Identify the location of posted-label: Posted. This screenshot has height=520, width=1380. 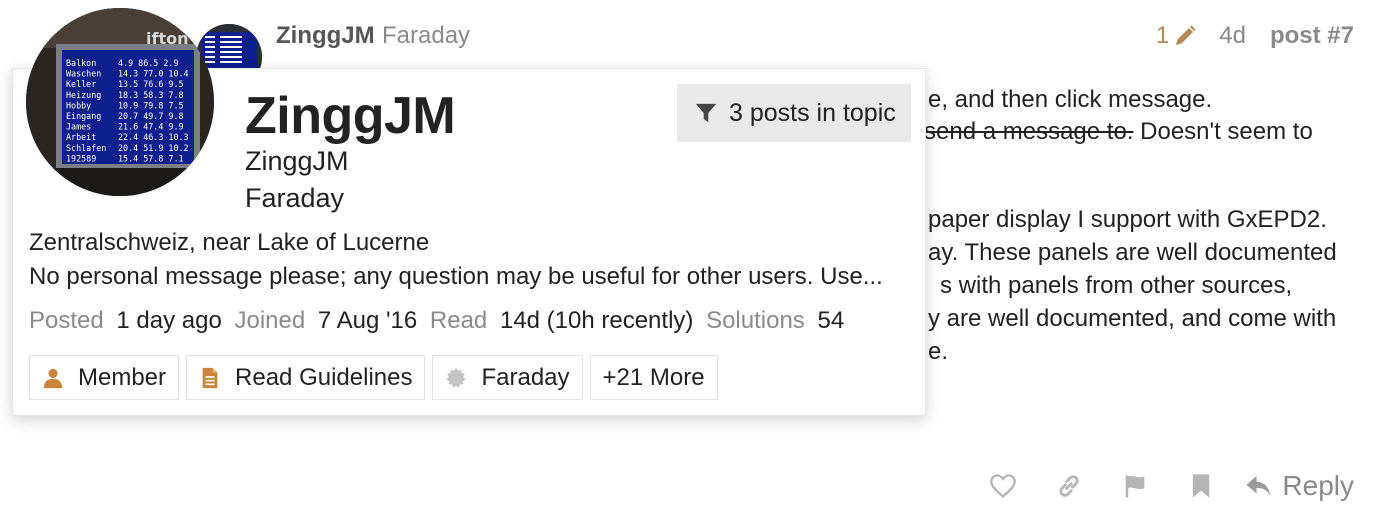
(66, 320).